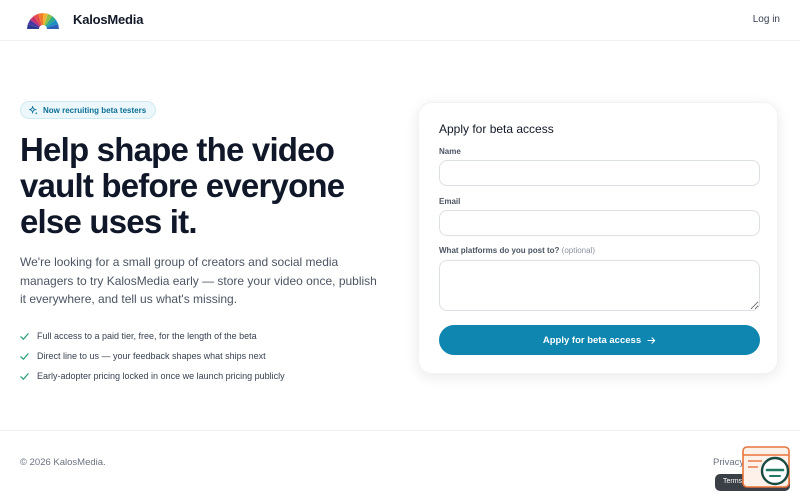 The width and height of the screenshot is (800, 500). What do you see at coordinates (108, 19) in the screenshot?
I see `brand-name: KalosMedia` at bounding box center [108, 19].